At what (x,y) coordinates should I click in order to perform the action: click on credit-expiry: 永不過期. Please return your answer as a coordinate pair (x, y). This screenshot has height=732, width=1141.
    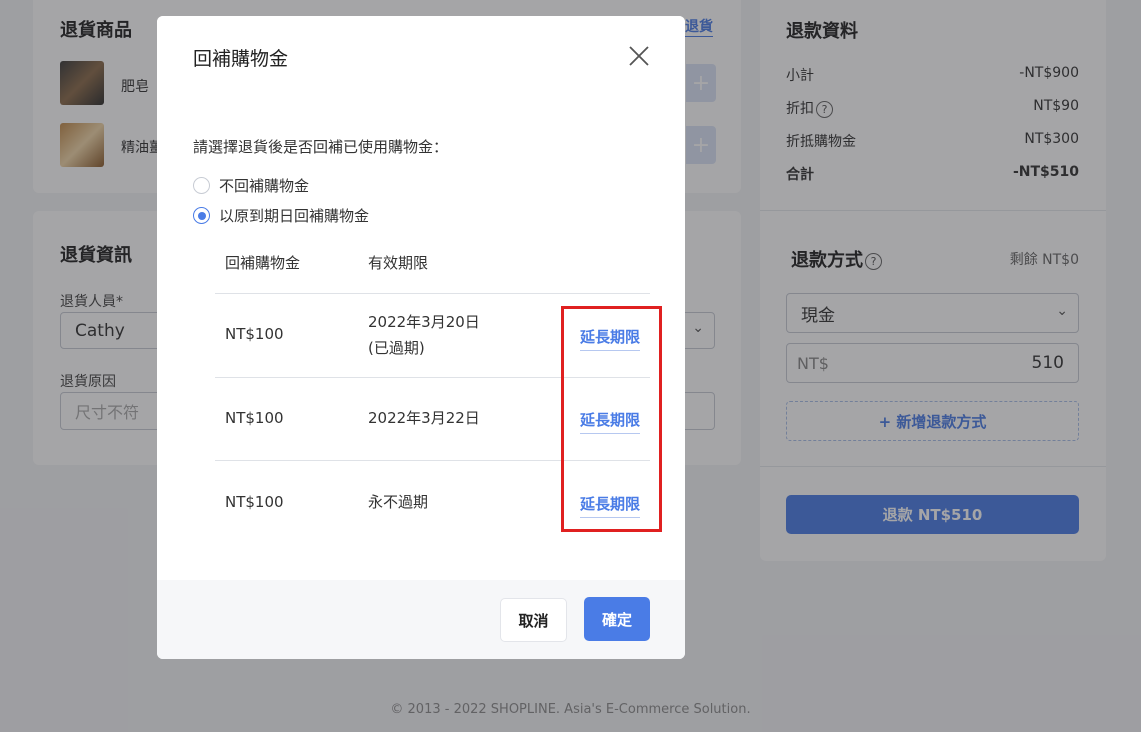
    Looking at the image, I should click on (398, 502).